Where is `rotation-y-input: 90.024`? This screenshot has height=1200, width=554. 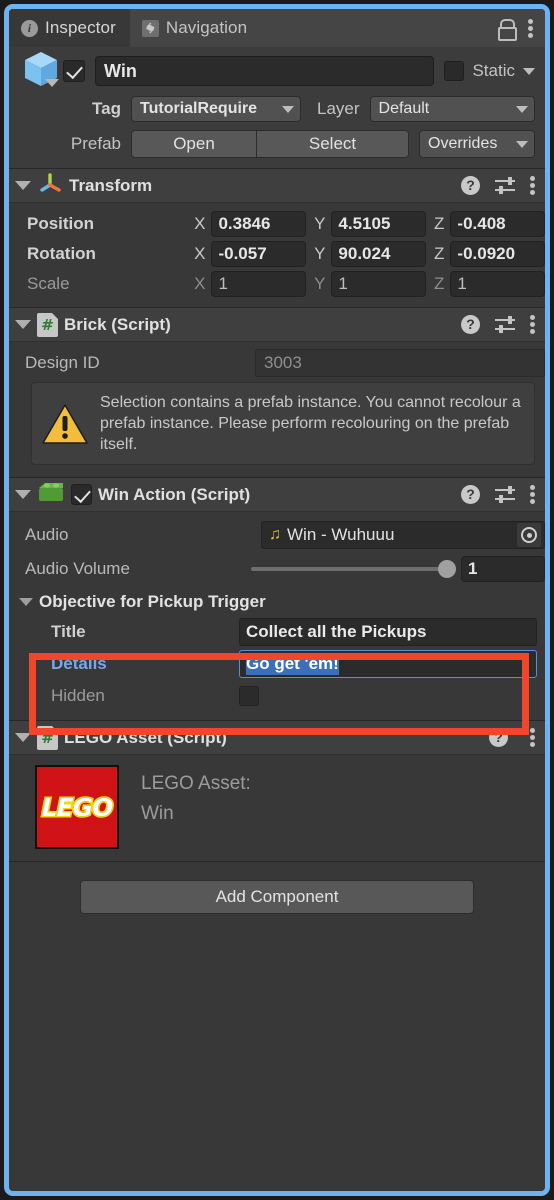
rotation-y-input: 90.024 is located at coordinates (379, 254).